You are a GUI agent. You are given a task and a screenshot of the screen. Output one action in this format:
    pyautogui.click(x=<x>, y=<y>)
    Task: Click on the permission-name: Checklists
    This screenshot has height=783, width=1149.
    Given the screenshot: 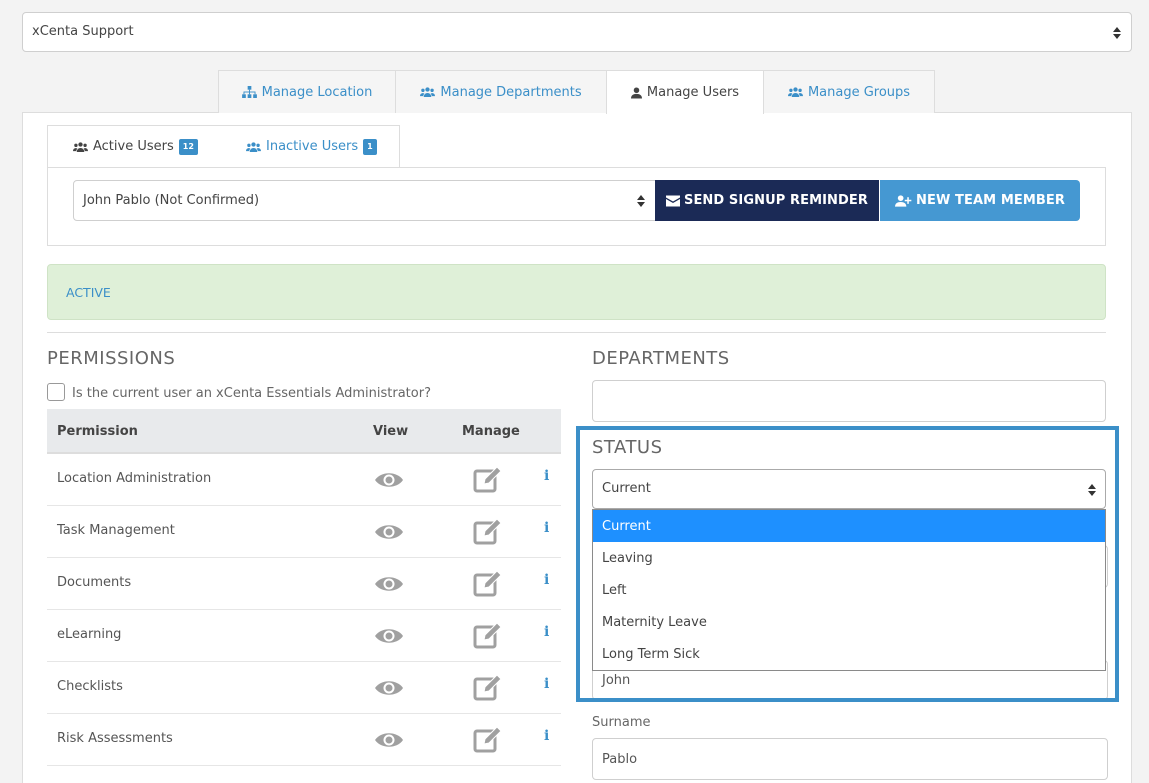 What is the action you would take?
    pyautogui.click(x=90, y=686)
    